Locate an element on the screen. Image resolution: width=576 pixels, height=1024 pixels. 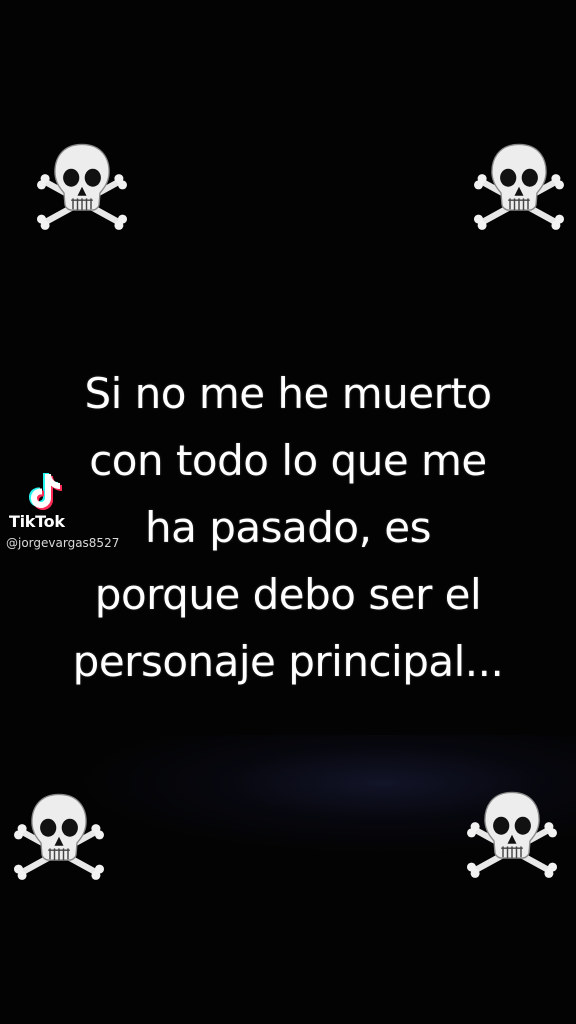
tiktok-brand-label: TikTok is located at coordinates (37, 521).